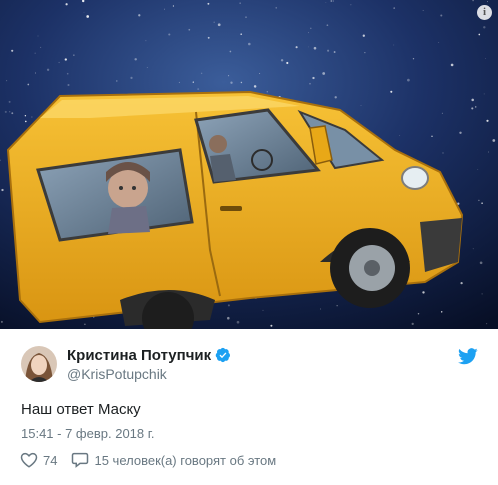  Describe the element at coordinates (468, 356) in the screenshot. I see `twitter-bird-icon` at that location.